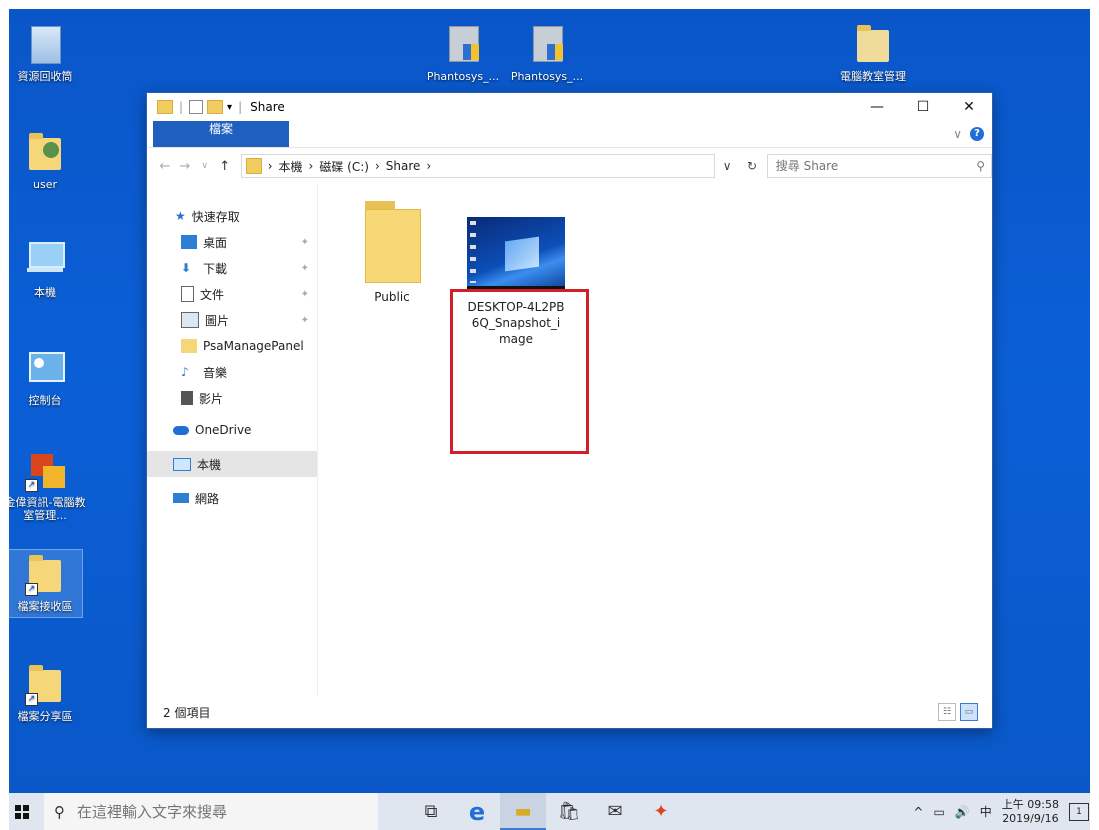 This screenshot has width=1099, height=830. I want to click on desktop-icon-label: 檔案接收區, so click(45, 606).